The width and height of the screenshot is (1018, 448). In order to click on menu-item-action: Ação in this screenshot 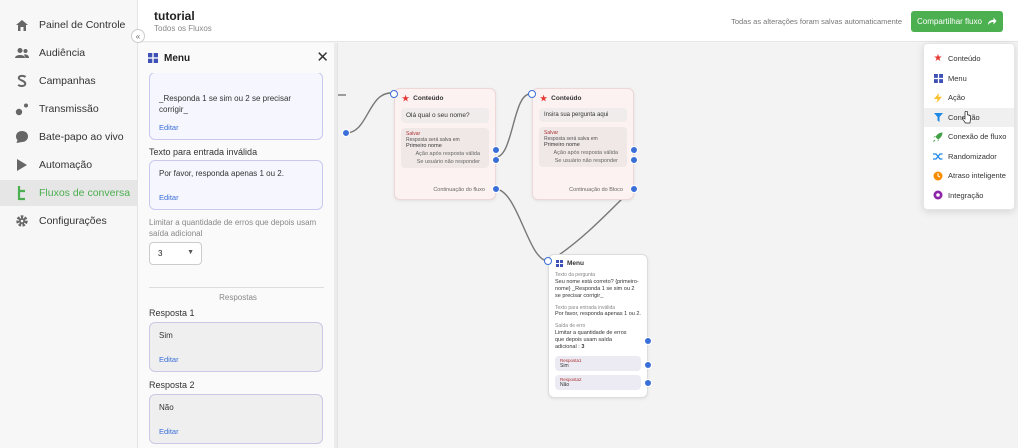, I will do `click(969, 98)`.